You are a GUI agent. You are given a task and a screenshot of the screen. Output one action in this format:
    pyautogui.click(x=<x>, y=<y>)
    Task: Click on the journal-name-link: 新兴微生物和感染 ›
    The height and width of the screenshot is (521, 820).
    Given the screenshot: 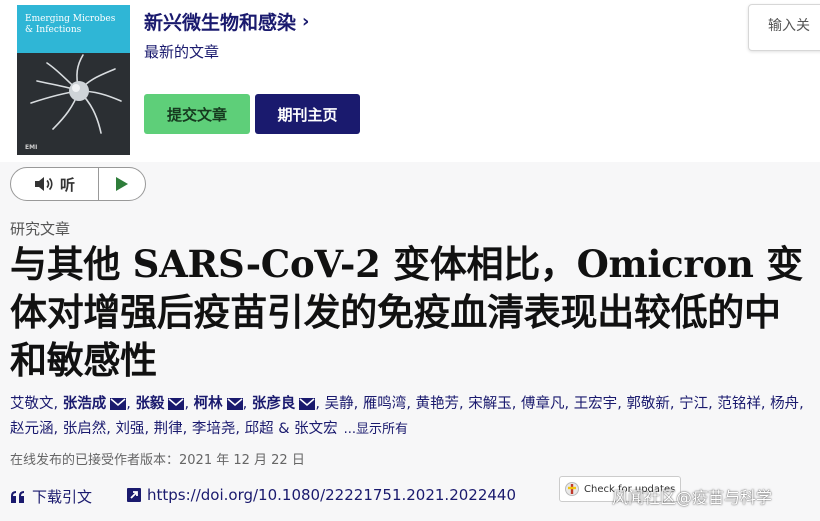 What is the action you would take?
    pyautogui.click(x=226, y=21)
    